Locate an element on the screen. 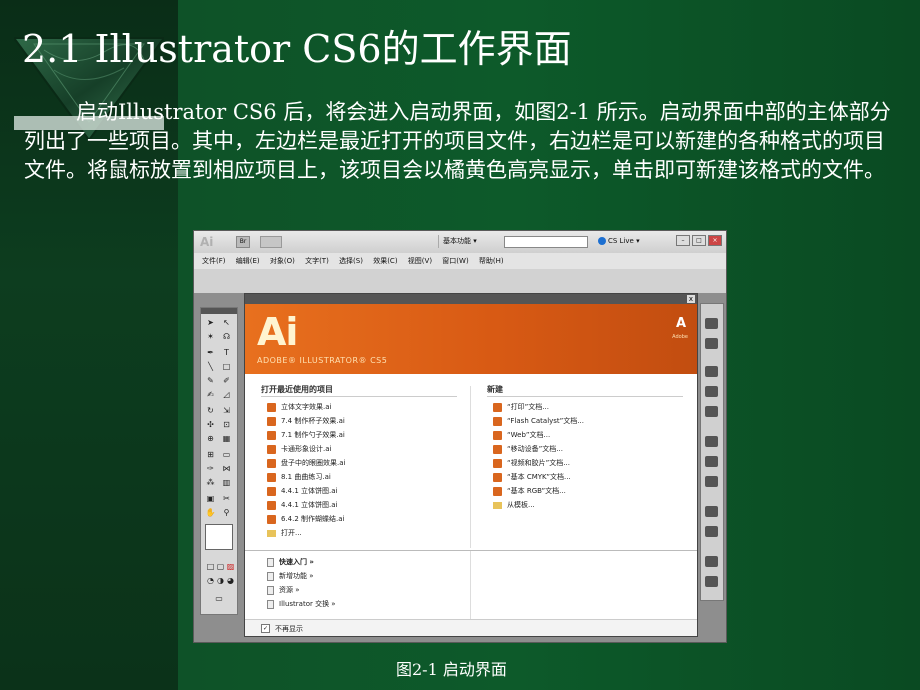 This screenshot has width=920, height=690. welcome-close-button: x is located at coordinates (691, 299).